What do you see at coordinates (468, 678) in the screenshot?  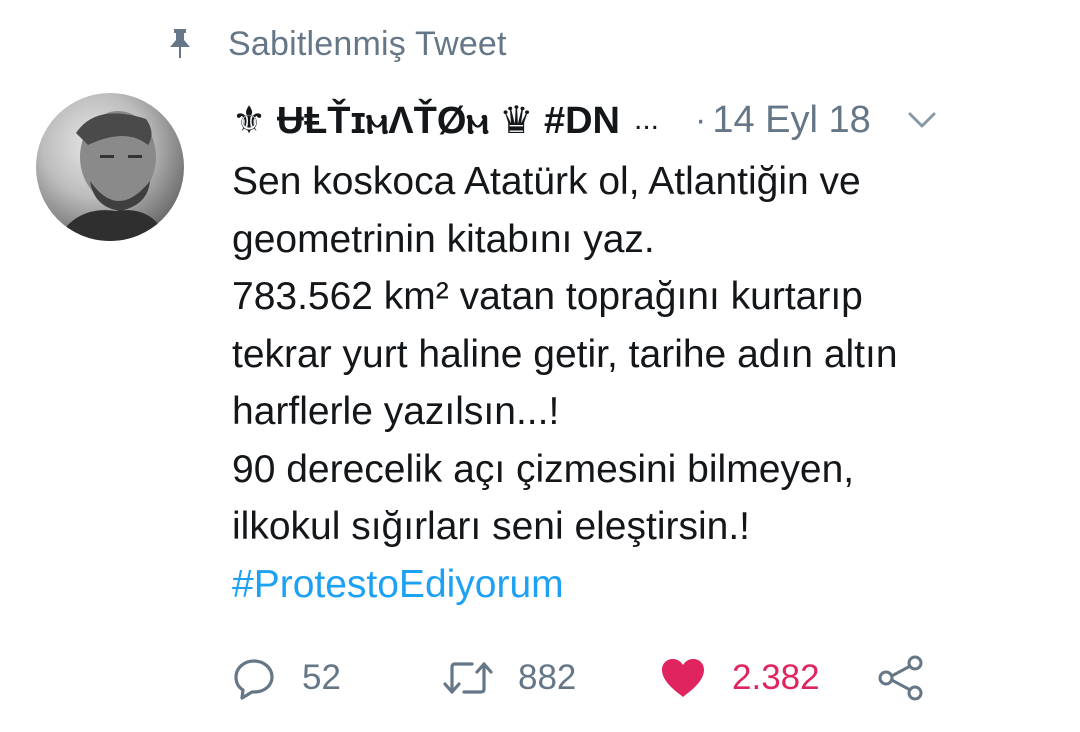 I see `retweet-icon` at bounding box center [468, 678].